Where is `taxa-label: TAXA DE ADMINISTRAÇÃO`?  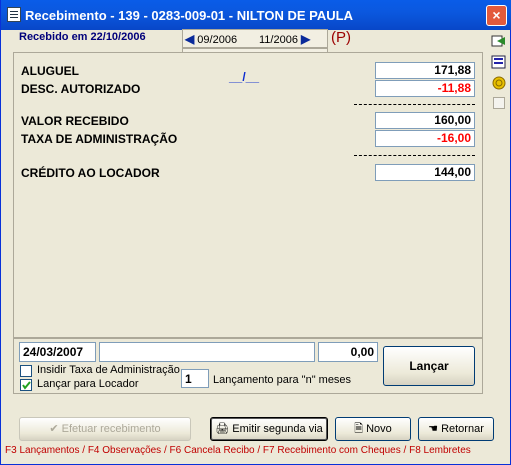 taxa-label: TAXA DE ADMINISTRAÇÃO is located at coordinates (99, 139).